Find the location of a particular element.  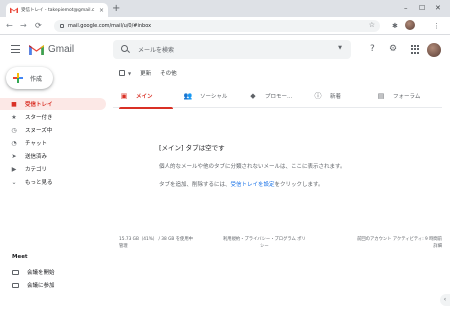

sidebar-item-label: もっと見る is located at coordinates (39, 183).